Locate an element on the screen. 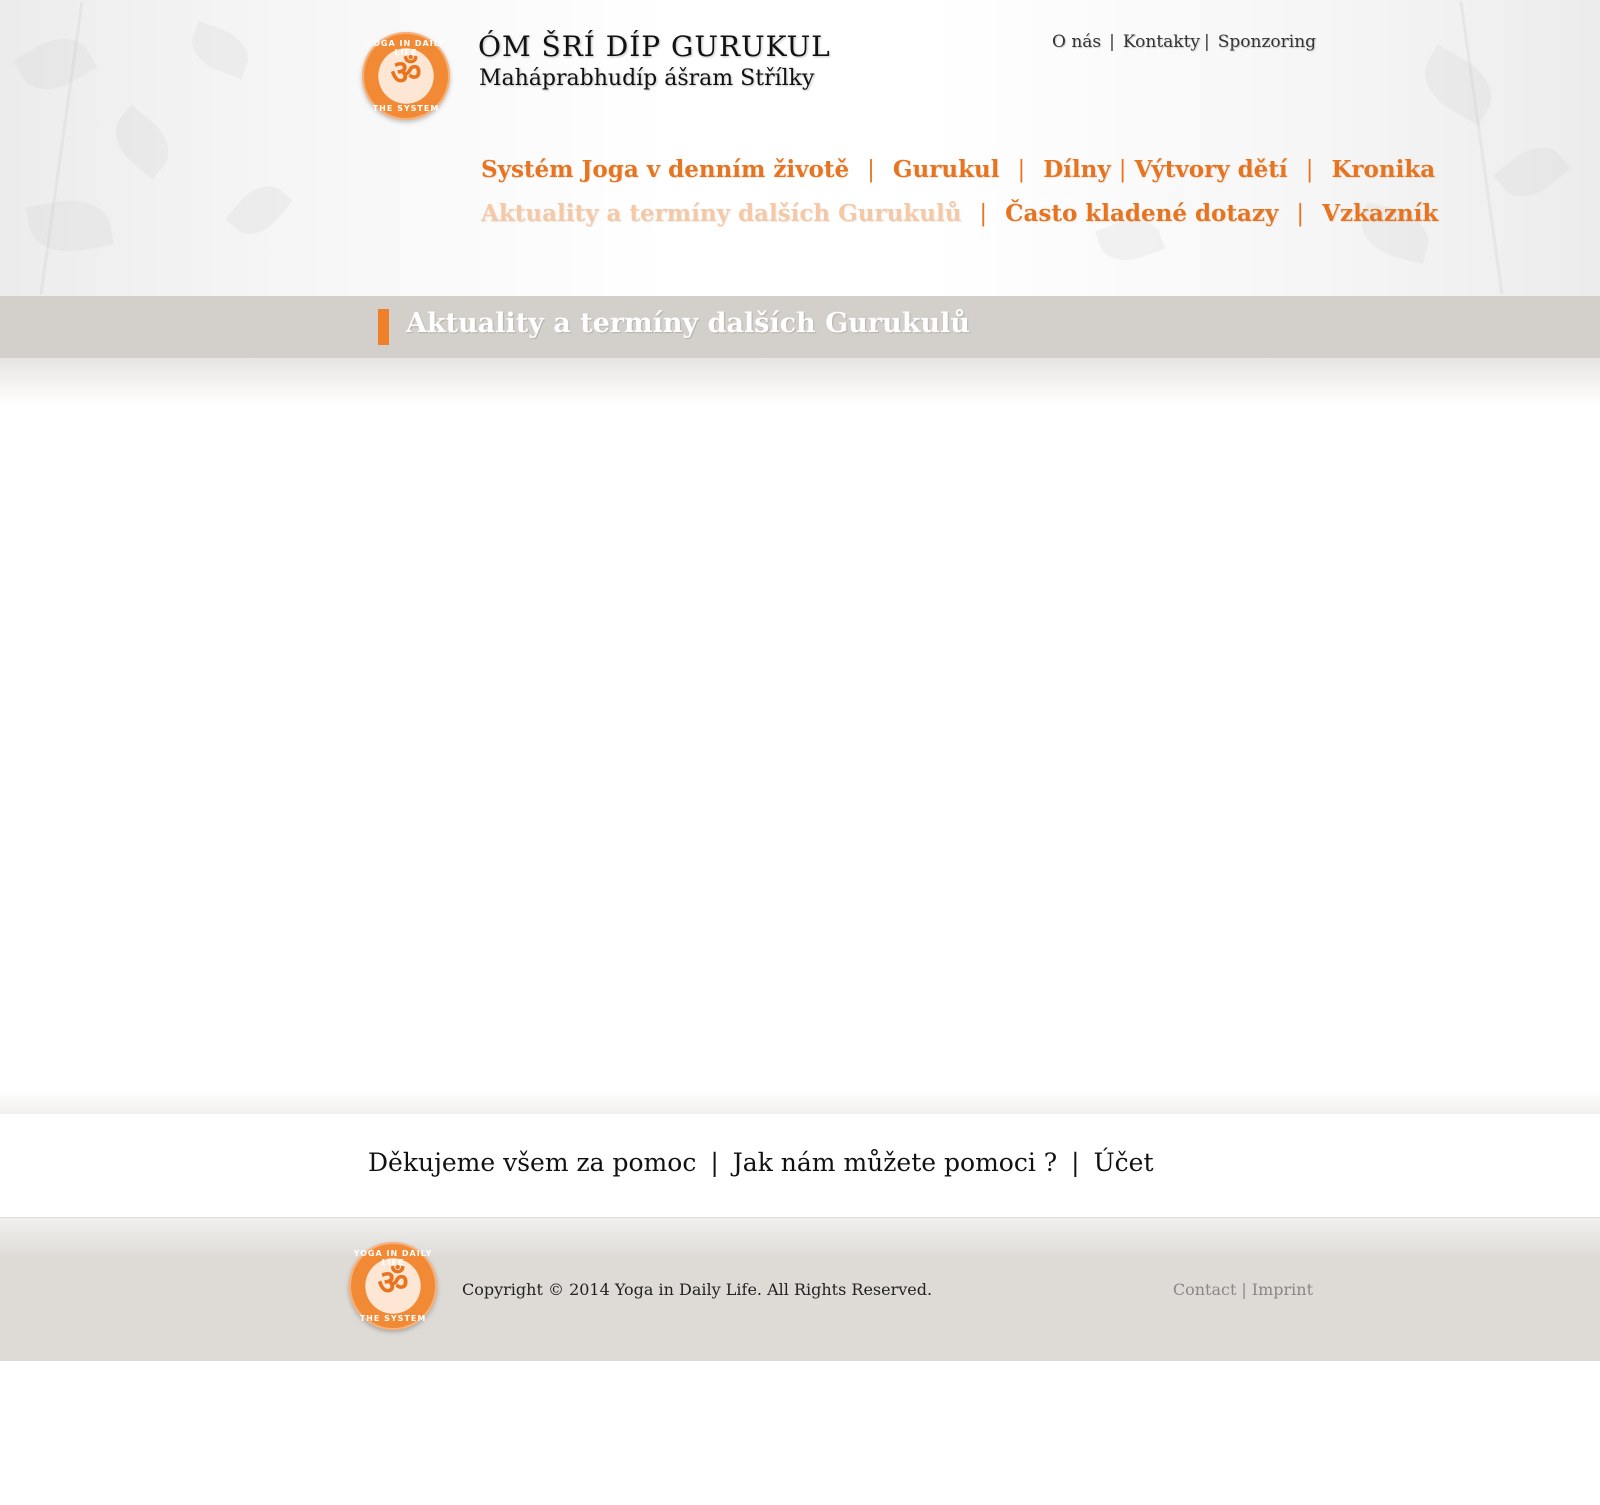 Image resolution: width=1600 pixels, height=1505 pixels. top-link-sponsoring: Sponzoring is located at coordinates (1267, 42).